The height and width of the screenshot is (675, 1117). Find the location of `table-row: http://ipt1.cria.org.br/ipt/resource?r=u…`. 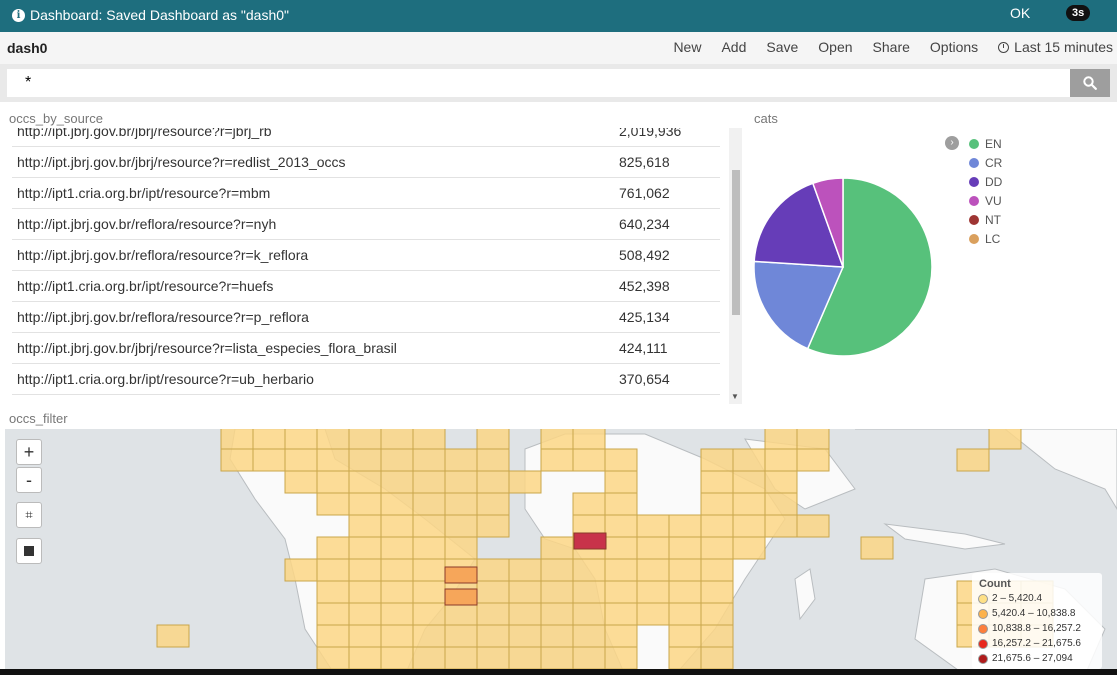

table-row: http://ipt1.cria.org.br/ipt/resource?r=u… is located at coordinates (366, 379).